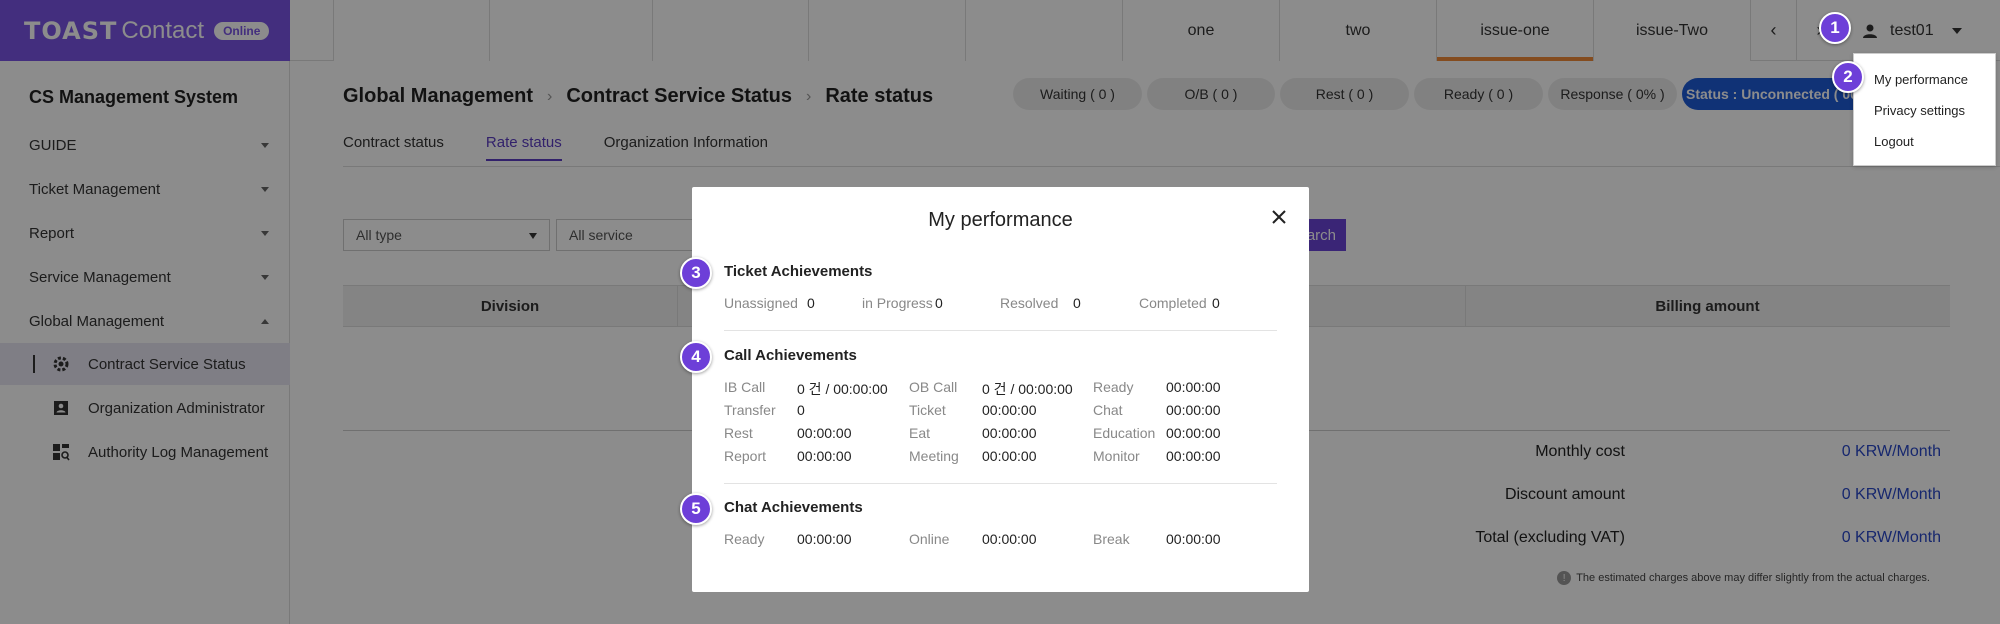 This screenshot has width=2000, height=624. What do you see at coordinates (1173, 303) in the screenshot?
I see `completed-label: Completed` at bounding box center [1173, 303].